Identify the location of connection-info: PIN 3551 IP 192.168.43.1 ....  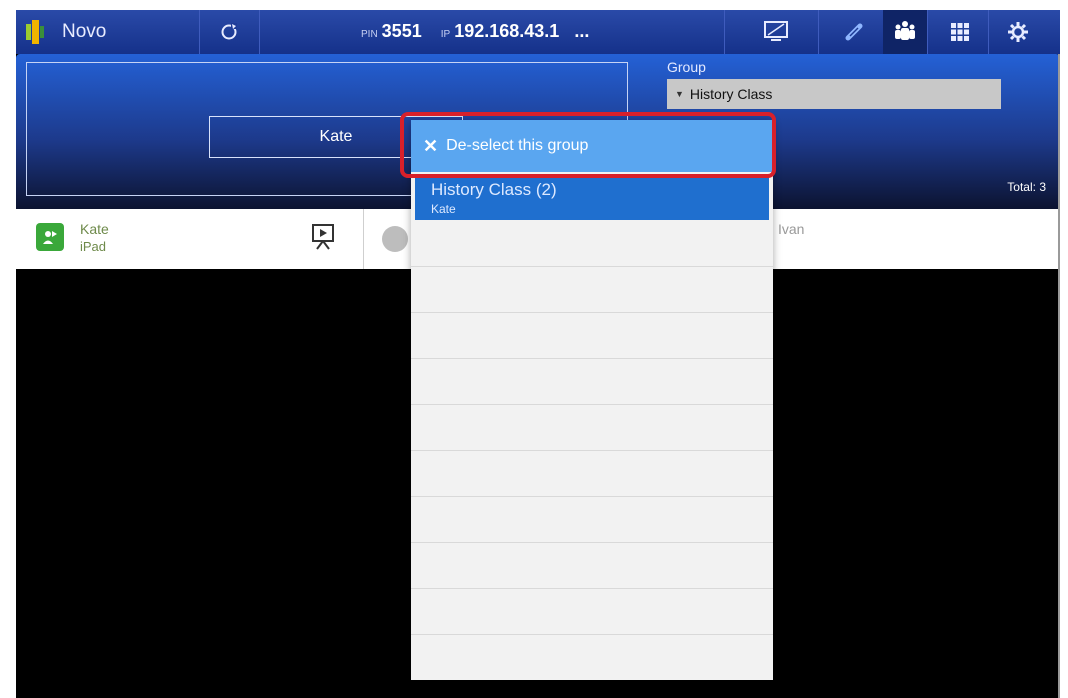
(475, 31).